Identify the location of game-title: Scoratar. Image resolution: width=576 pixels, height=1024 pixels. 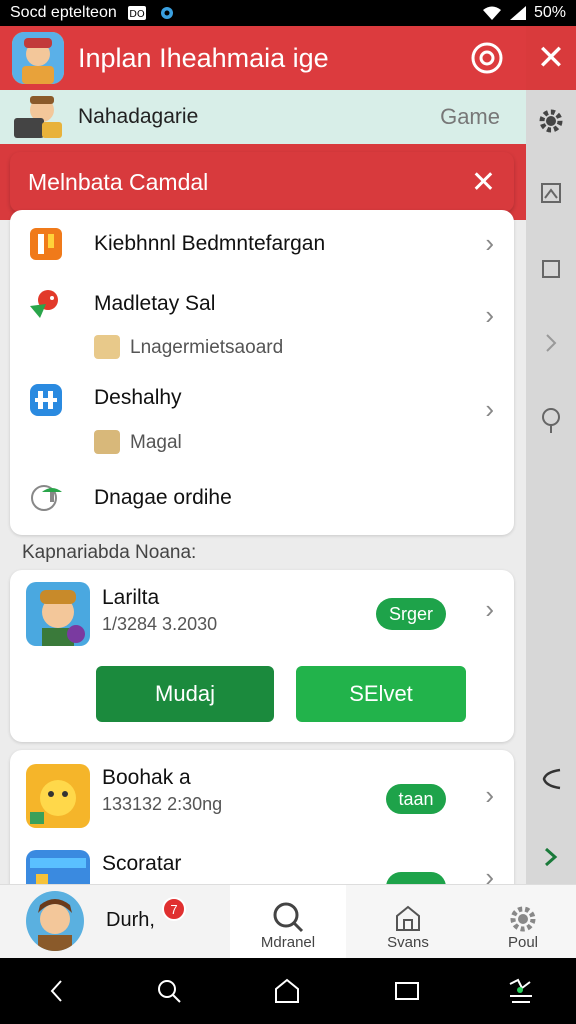
(142, 863).